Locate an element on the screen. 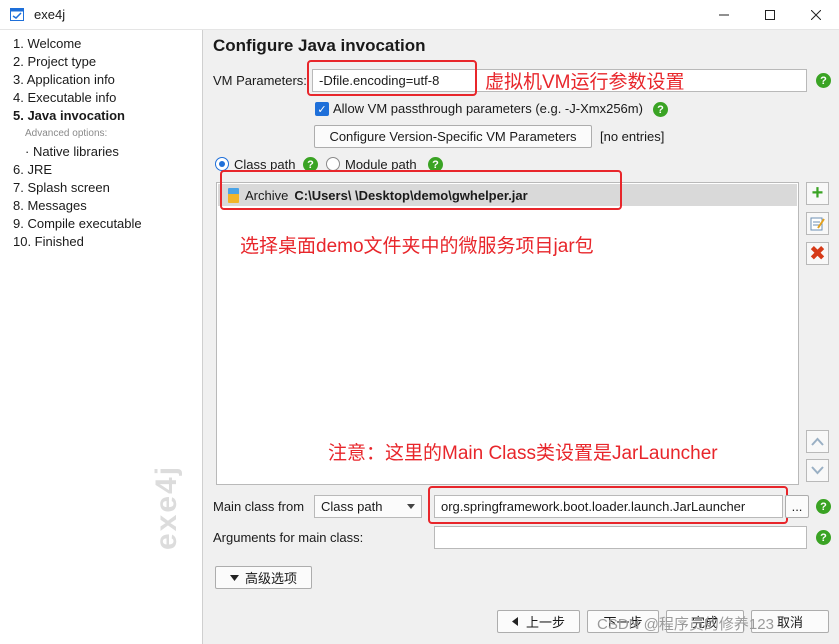 Image resolution: width=839 pixels, height=644 pixels. plus-icon: + is located at coordinates (817, 193).